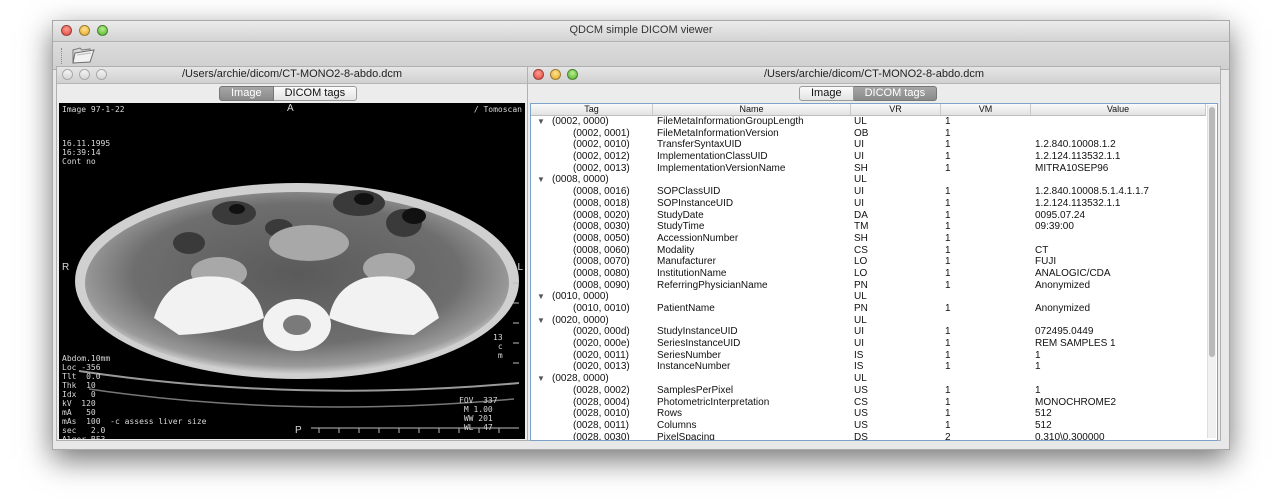  Describe the element at coordinates (868, 321) in the screenshot. I see `table-row: ▼ (0020, 0000) UL` at that location.